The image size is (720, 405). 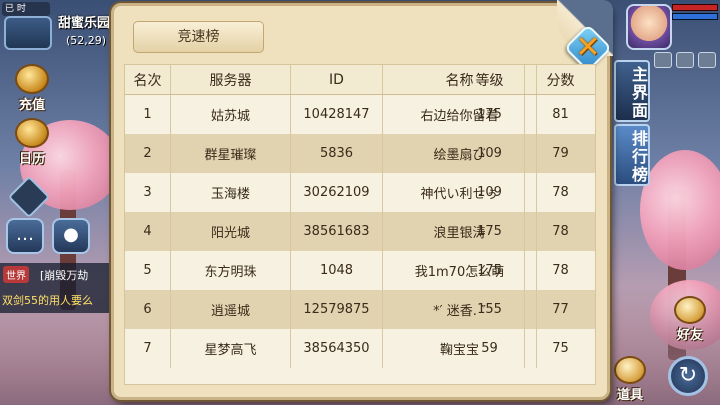 What do you see at coordinates (490, 79) in the screenshot?
I see `column-header-level: 等级` at bounding box center [490, 79].